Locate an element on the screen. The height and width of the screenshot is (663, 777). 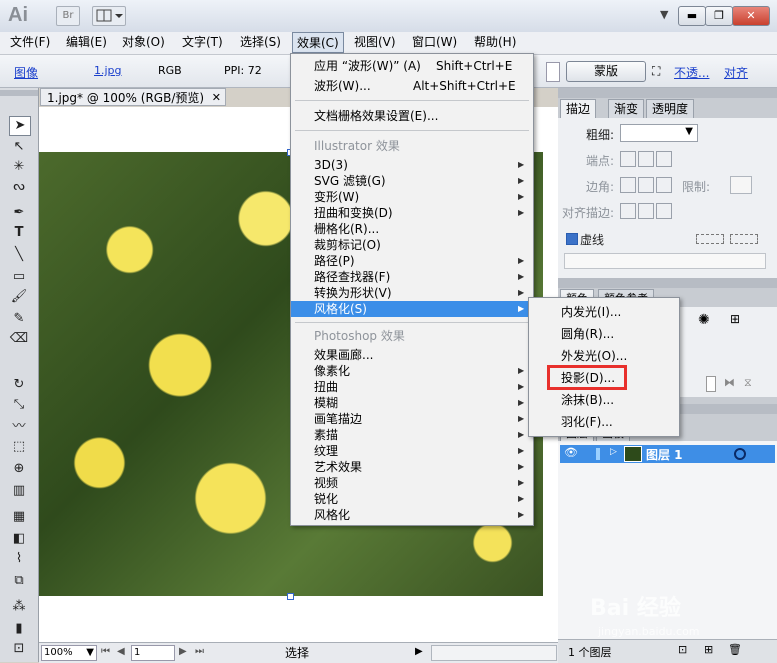
selection-tool-icon: ➤ is located at coordinates (20, 126).